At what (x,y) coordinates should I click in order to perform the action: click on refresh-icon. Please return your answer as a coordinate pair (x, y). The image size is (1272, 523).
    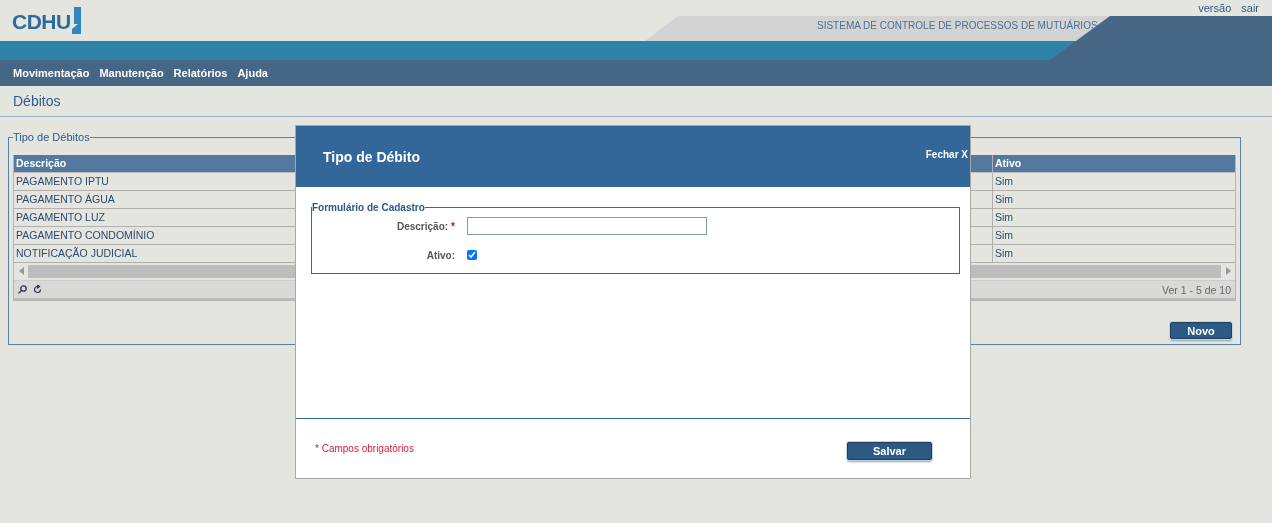
    Looking at the image, I should click on (37, 289).